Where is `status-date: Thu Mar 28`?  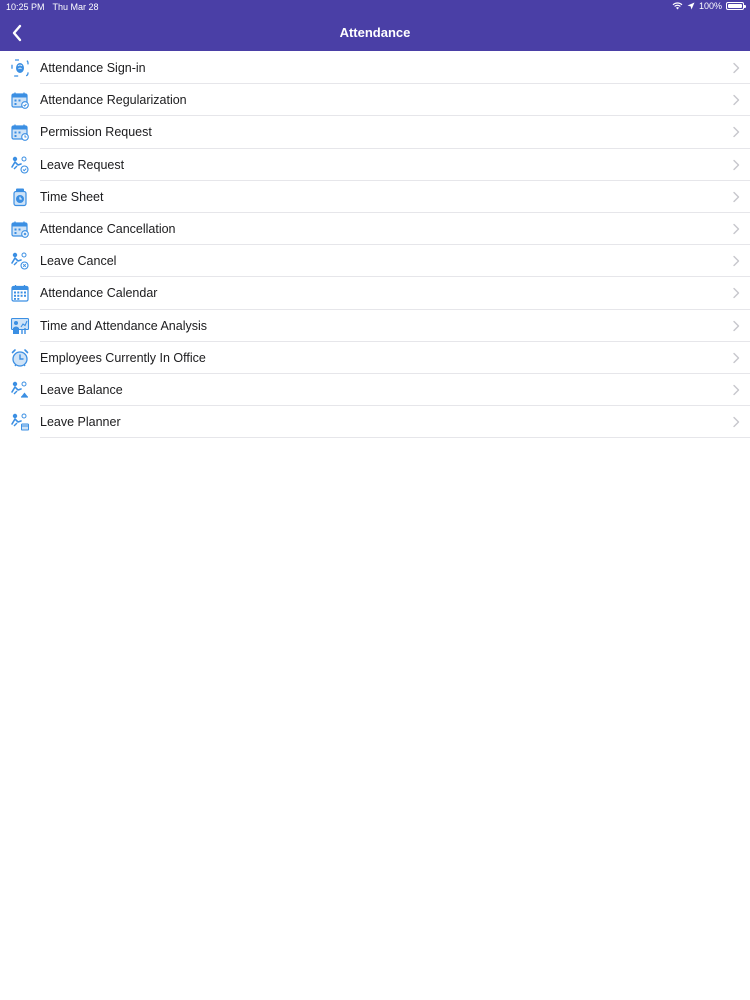
status-date: Thu Mar 28 is located at coordinates (75, 7).